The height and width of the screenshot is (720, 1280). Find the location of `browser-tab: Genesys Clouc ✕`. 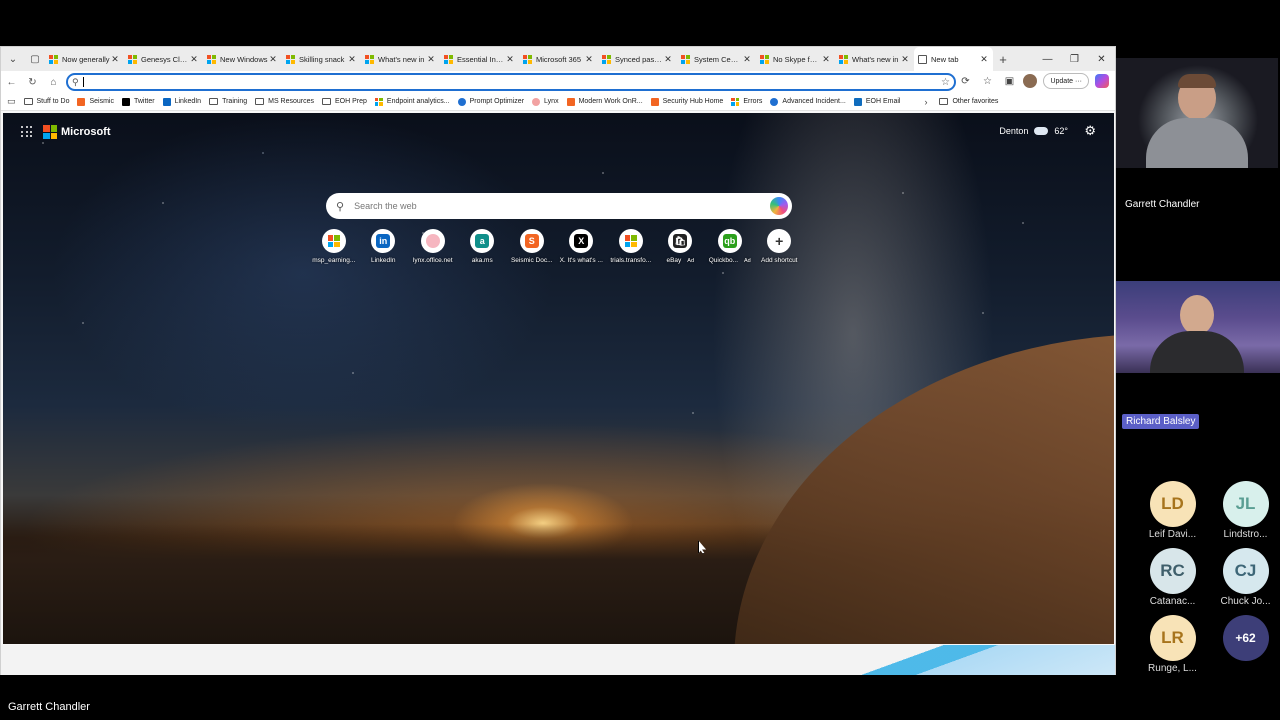

browser-tab: Genesys Clouc ✕ is located at coordinates (163, 59).